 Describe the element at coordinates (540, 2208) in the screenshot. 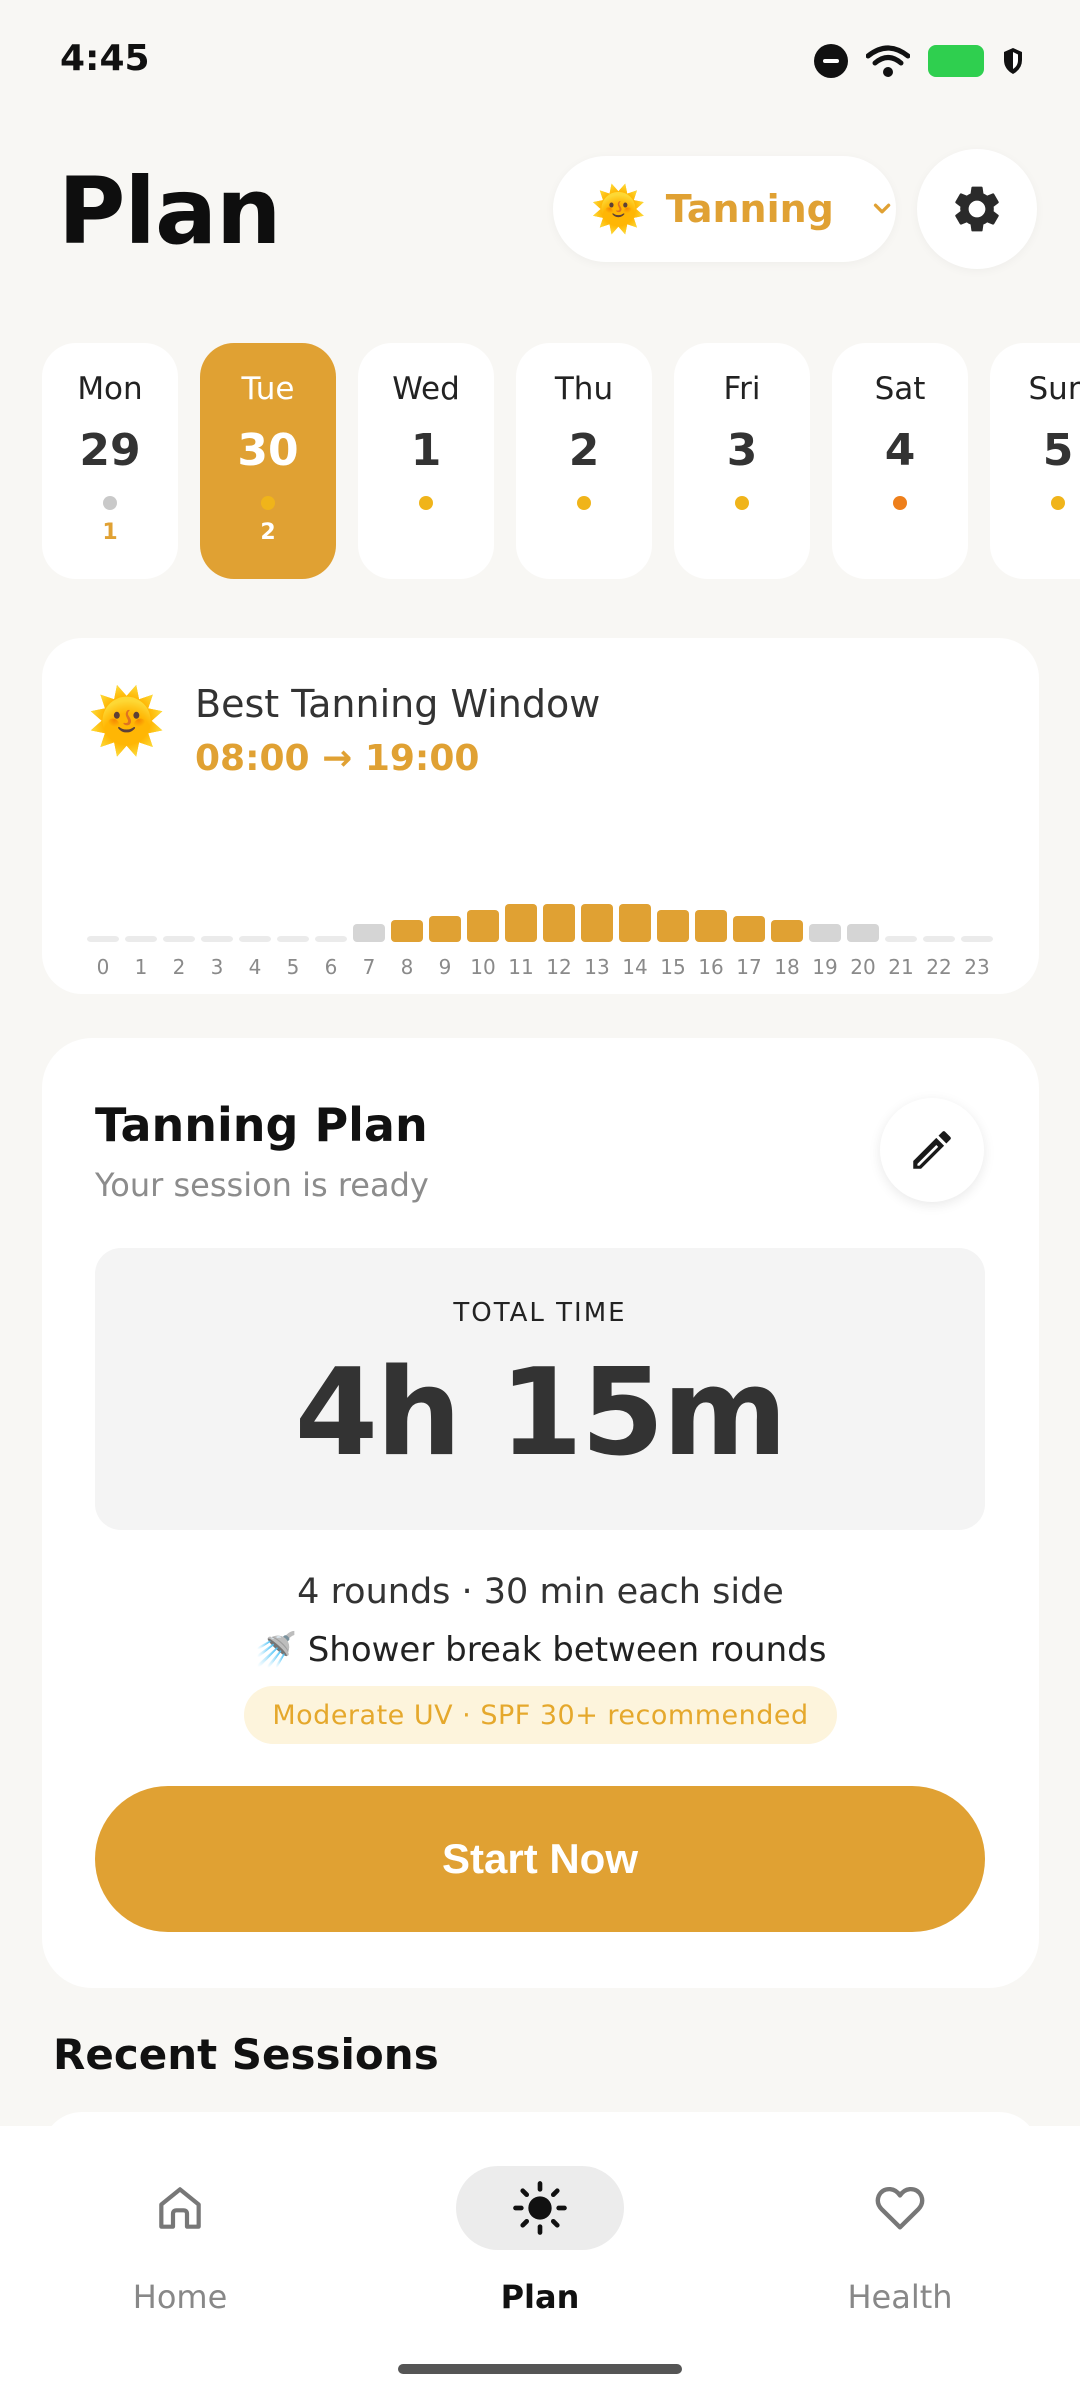

I see `sun-icon` at that location.